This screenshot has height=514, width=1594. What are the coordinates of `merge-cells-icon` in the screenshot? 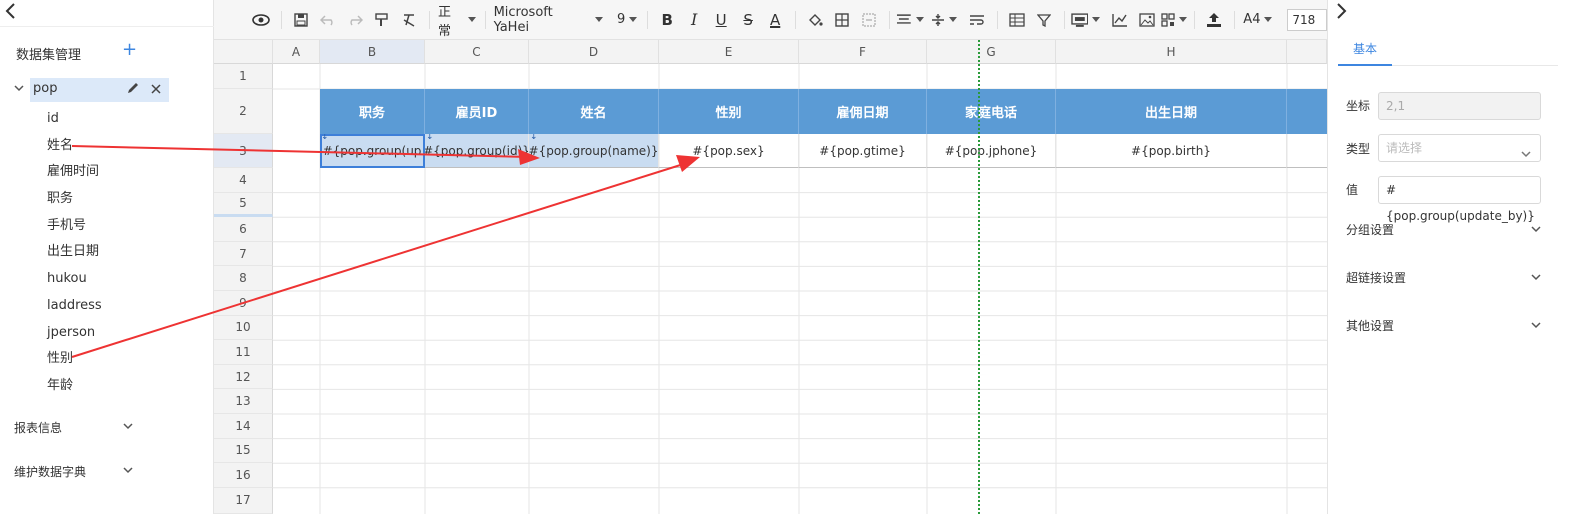 It's located at (869, 20).